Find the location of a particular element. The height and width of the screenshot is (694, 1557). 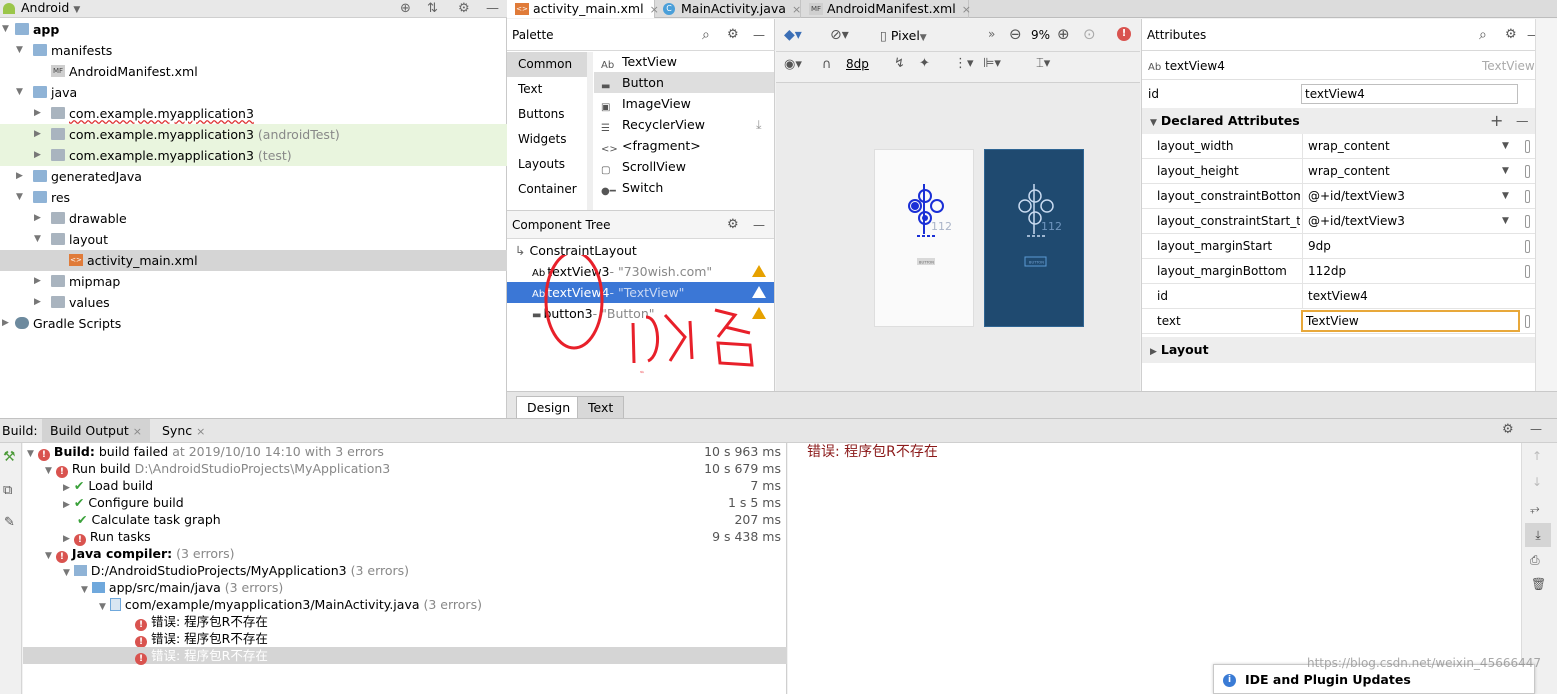

build-row: ▼! Java compiler: (3 errors) is located at coordinates (405, 554).